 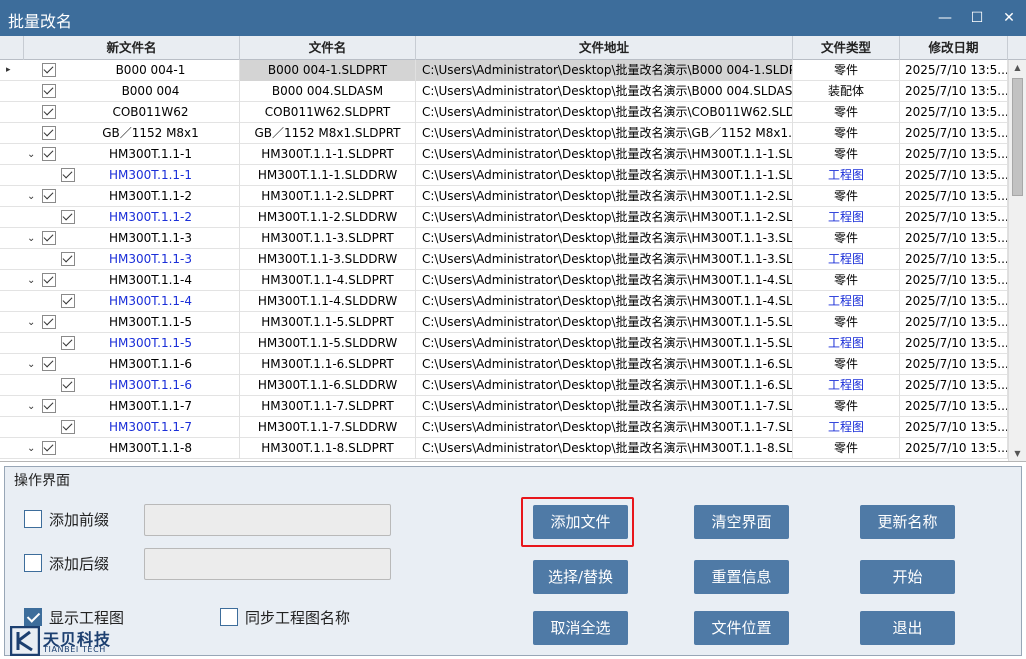 What do you see at coordinates (132, 322) in the screenshot?
I see `new-name-cell: HM300T.1.1-5` at bounding box center [132, 322].